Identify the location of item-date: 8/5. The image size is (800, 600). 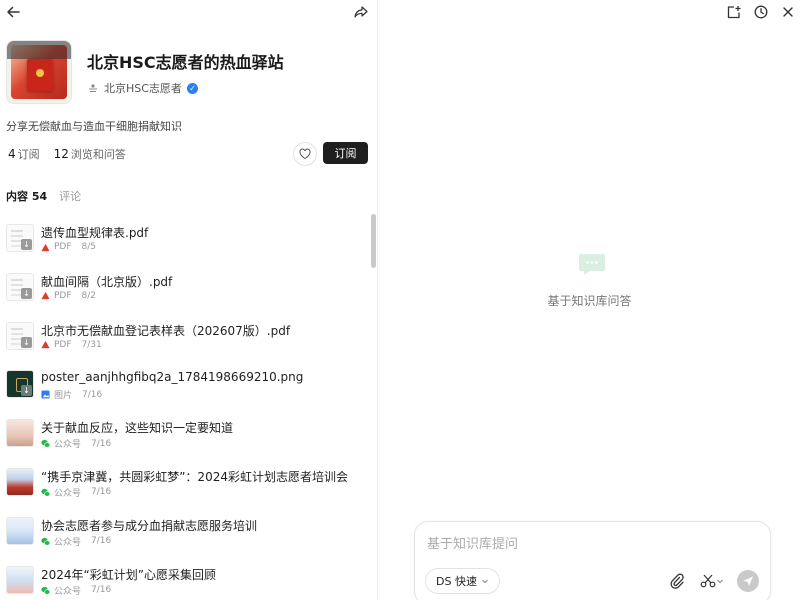
(89, 247).